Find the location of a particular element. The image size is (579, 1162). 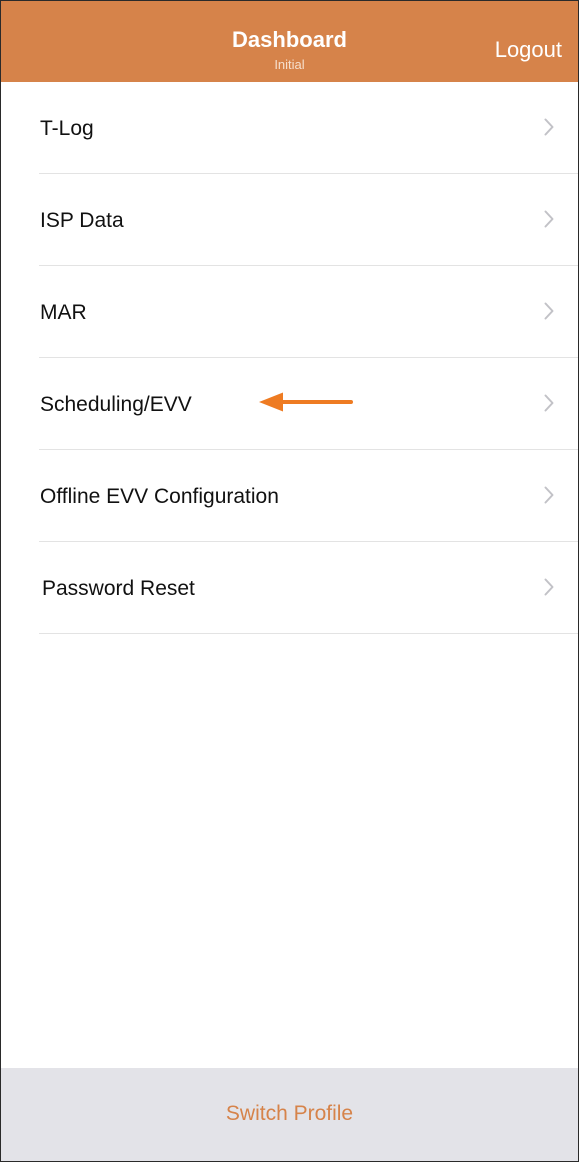

menu-item-offline-evv-configuration: Offline EVV Configuration is located at coordinates (289, 496).